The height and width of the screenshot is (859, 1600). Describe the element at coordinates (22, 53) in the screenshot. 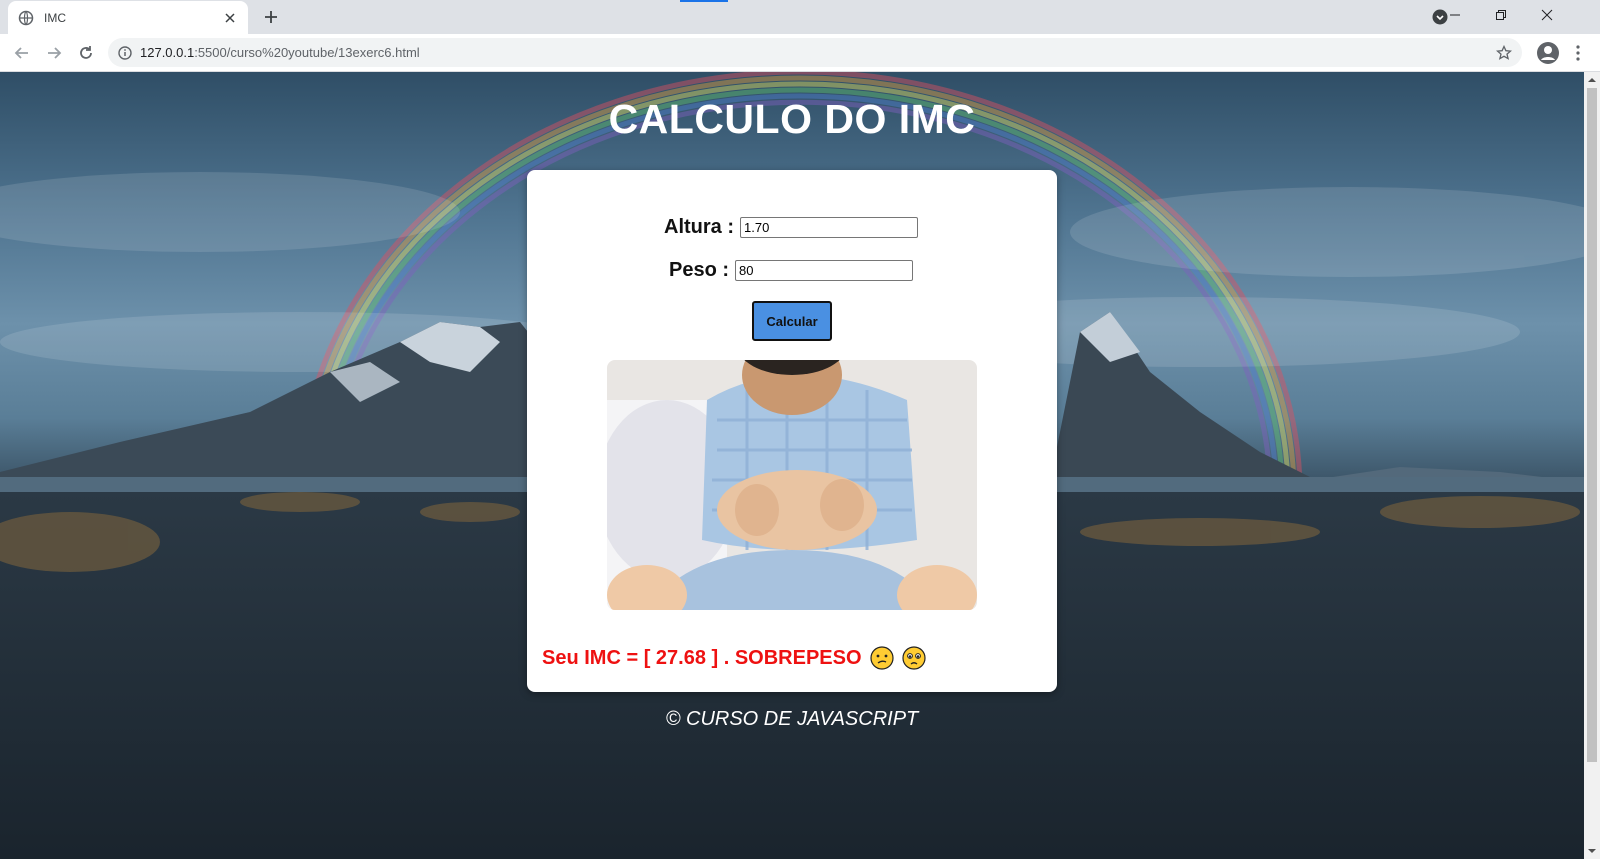

I see `back-icon` at that location.